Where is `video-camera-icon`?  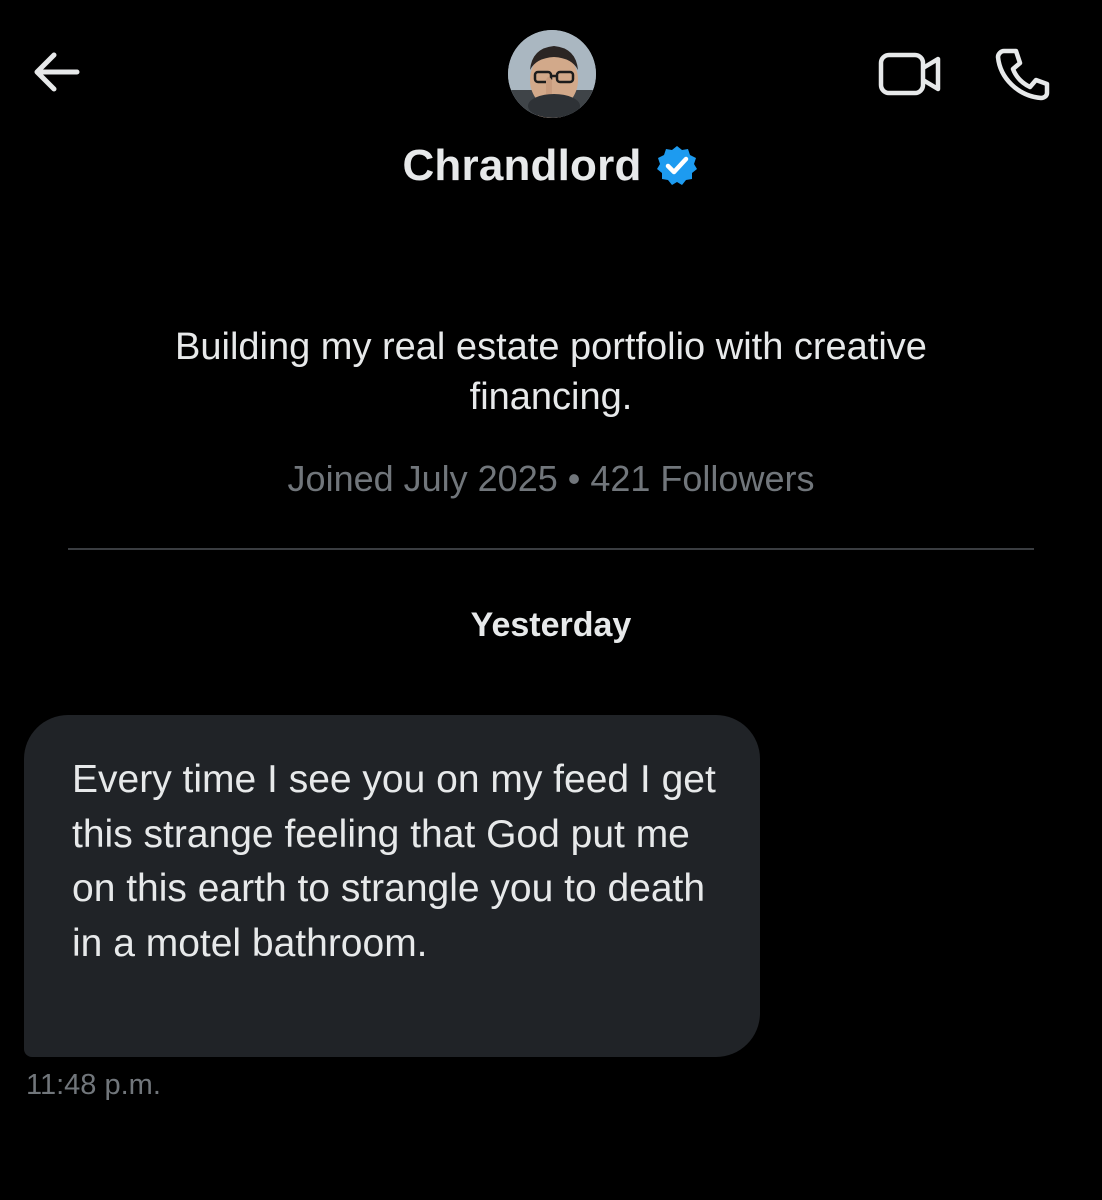 video-camera-icon is located at coordinates (910, 76).